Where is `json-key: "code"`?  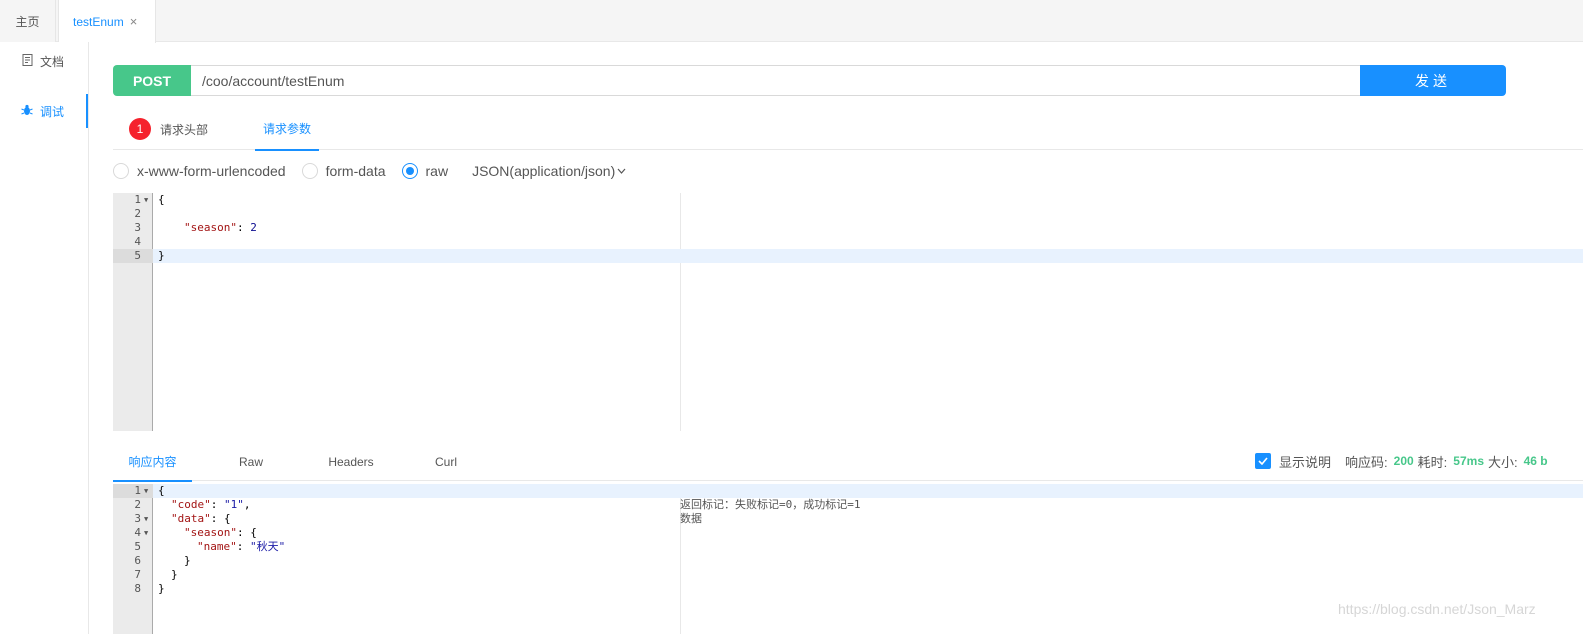 json-key: "code" is located at coordinates (191, 504).